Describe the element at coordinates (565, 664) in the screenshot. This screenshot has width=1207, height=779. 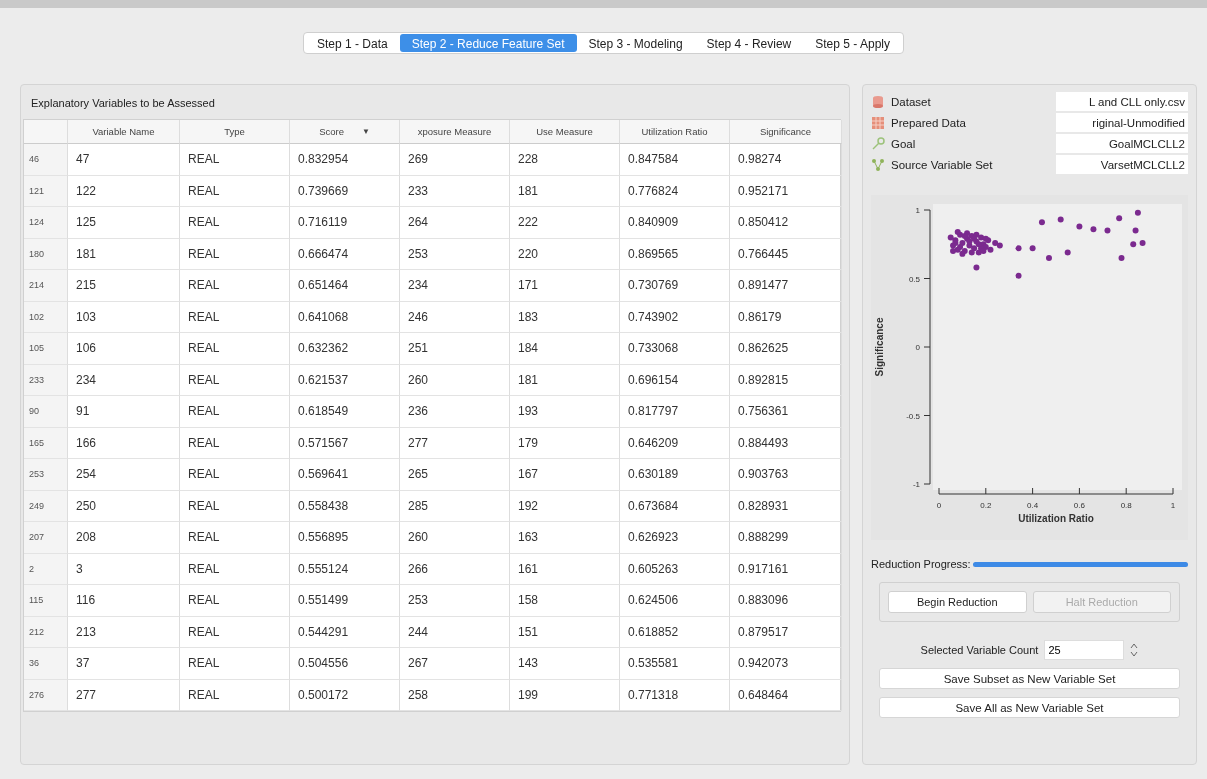
I see `table-cell: 143` at that location.